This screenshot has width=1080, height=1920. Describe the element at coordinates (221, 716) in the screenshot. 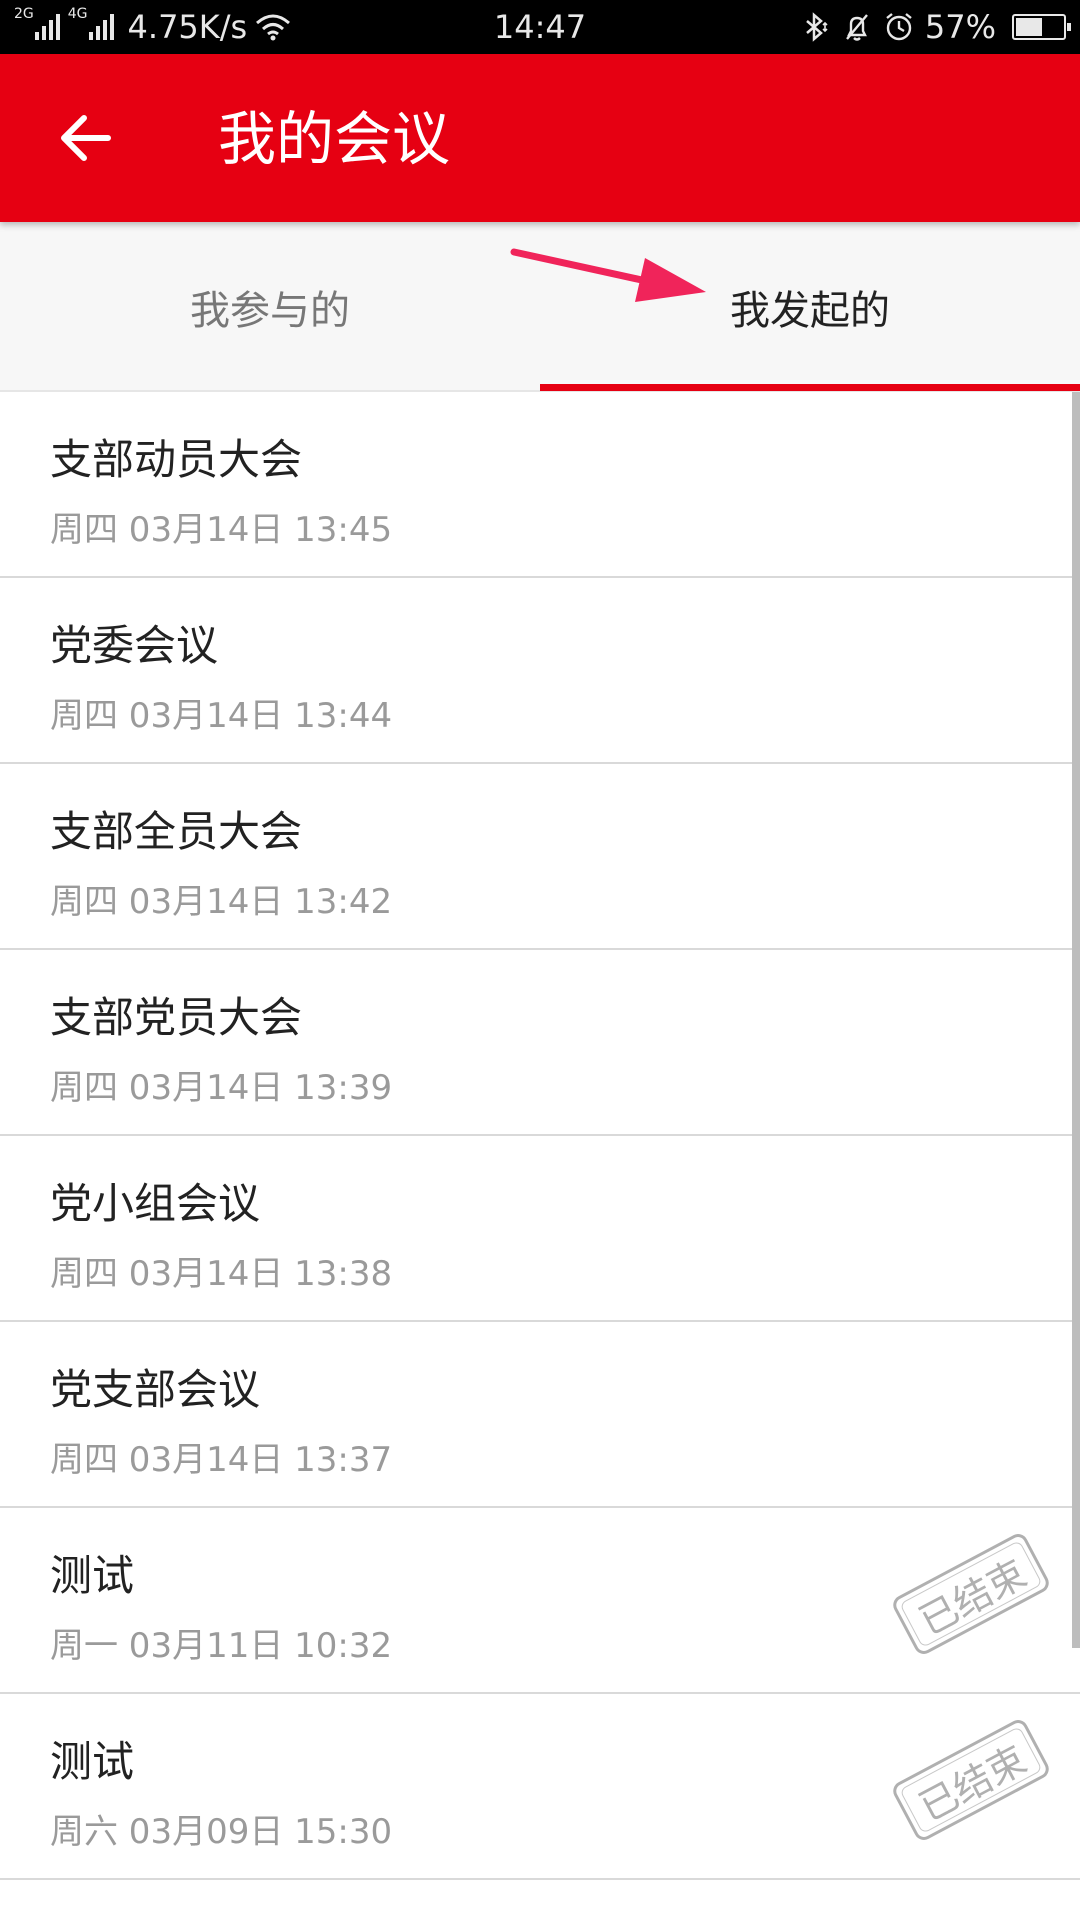

I see `meeting-time: 周四 03月14日 13:44` at that location.